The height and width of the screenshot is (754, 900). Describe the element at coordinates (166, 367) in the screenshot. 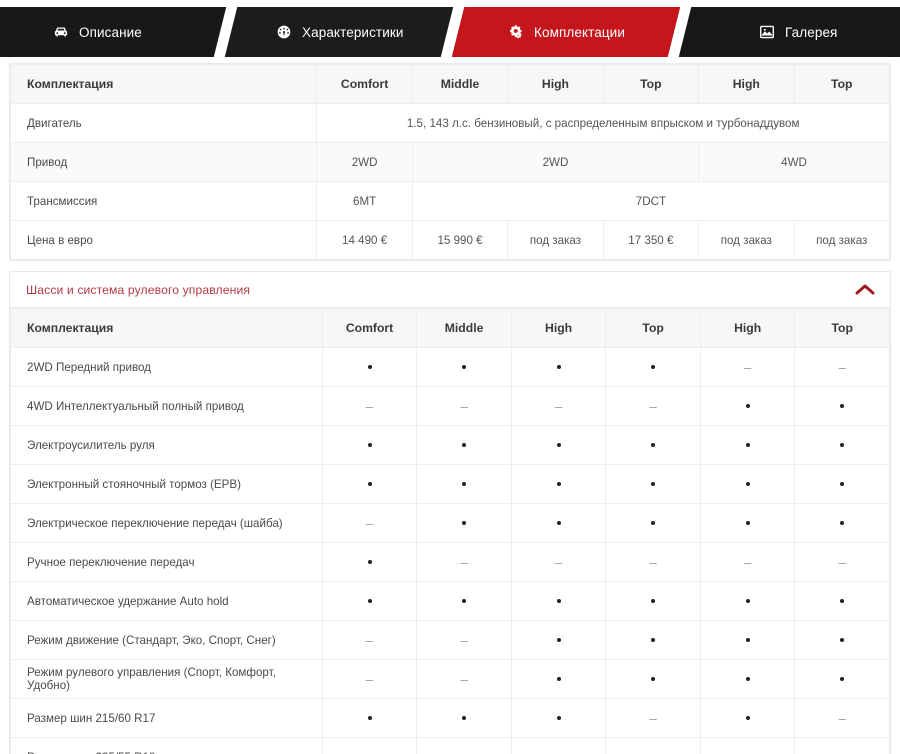

I see `row-label: 2WD Передний привод` at that location.